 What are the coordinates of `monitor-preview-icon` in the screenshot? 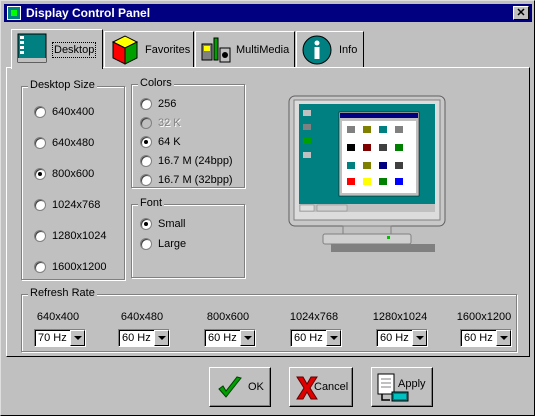 It's located at (367, 173).